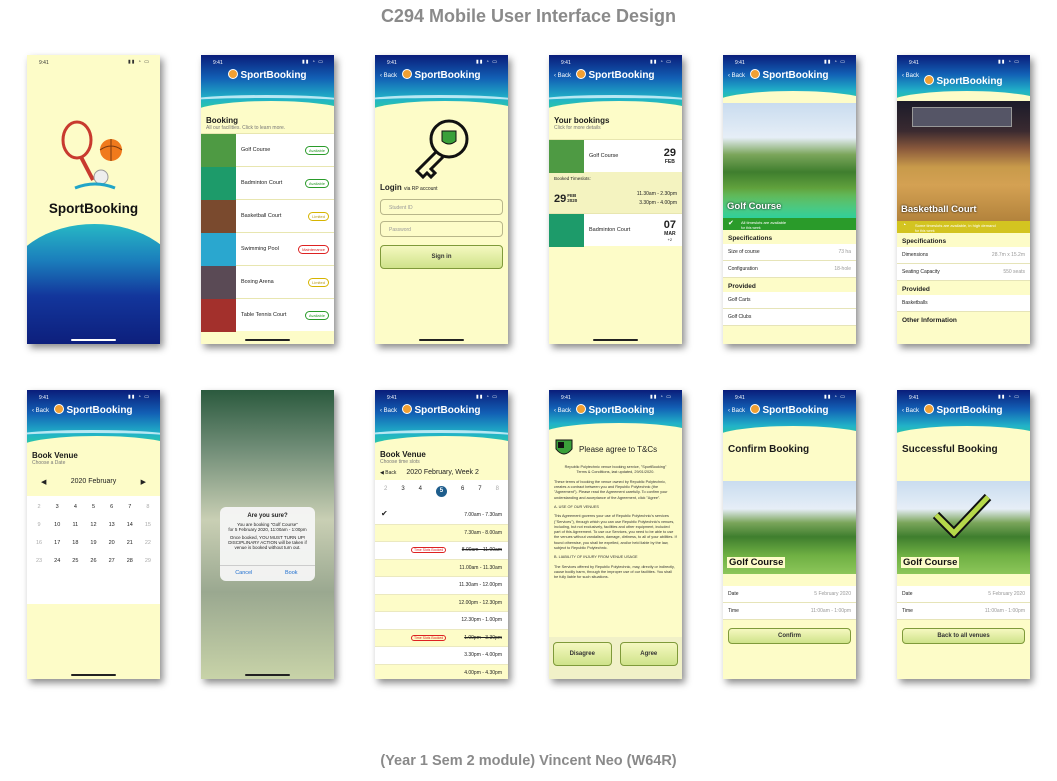  Describe the element at coordinates (596, 557) in the screenshot. I see `terms-heading: B. LIABILITY OF INJURY FROM VENUE USAGE` at that location.